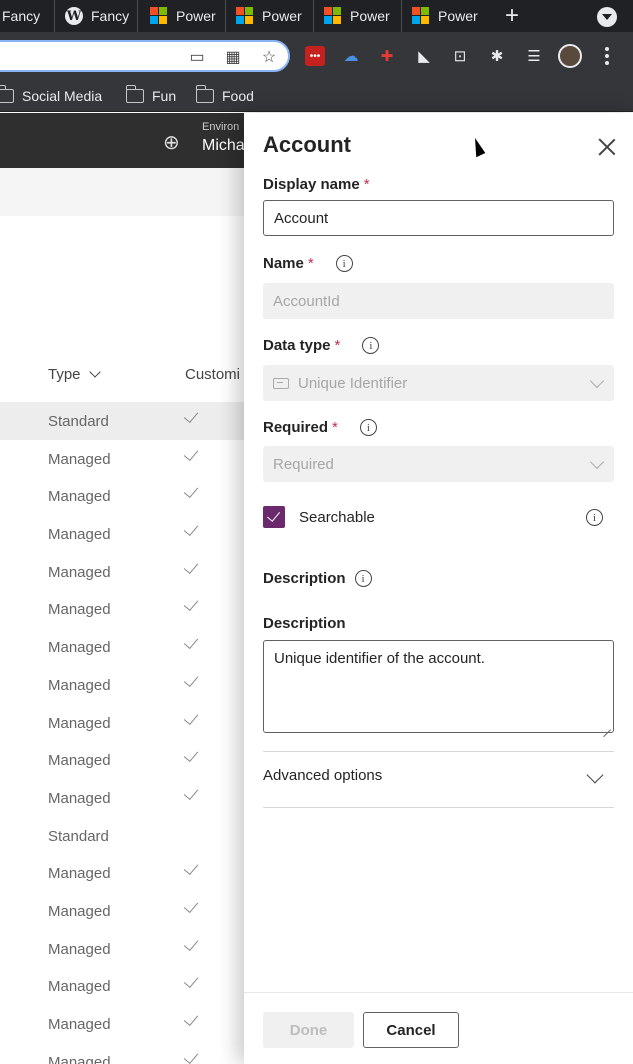  Describe the element at coordinates (424, 56) in the screenshot. I see `rss-icon: ◣` at that location.